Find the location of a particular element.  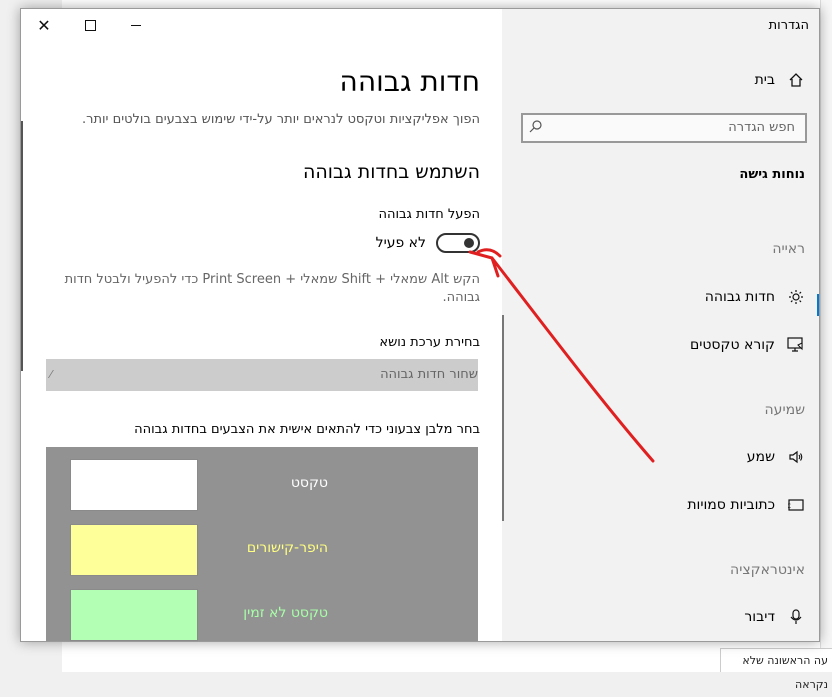

maximize-icon is located at coordinates (90, 25).